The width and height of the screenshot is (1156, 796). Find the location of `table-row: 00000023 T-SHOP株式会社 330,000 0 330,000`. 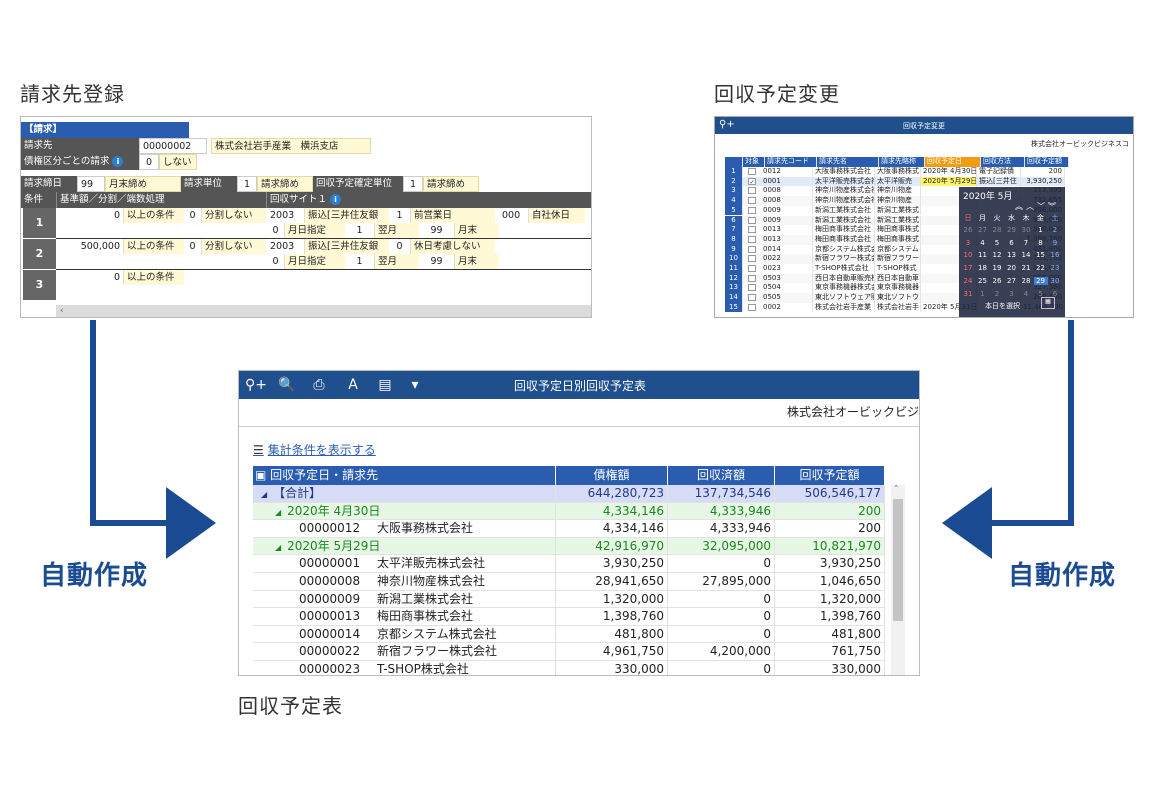

table-row: 00000023 T-SHOP株式会社 330,000 0 330,000 is located at coordinates (569, 668).